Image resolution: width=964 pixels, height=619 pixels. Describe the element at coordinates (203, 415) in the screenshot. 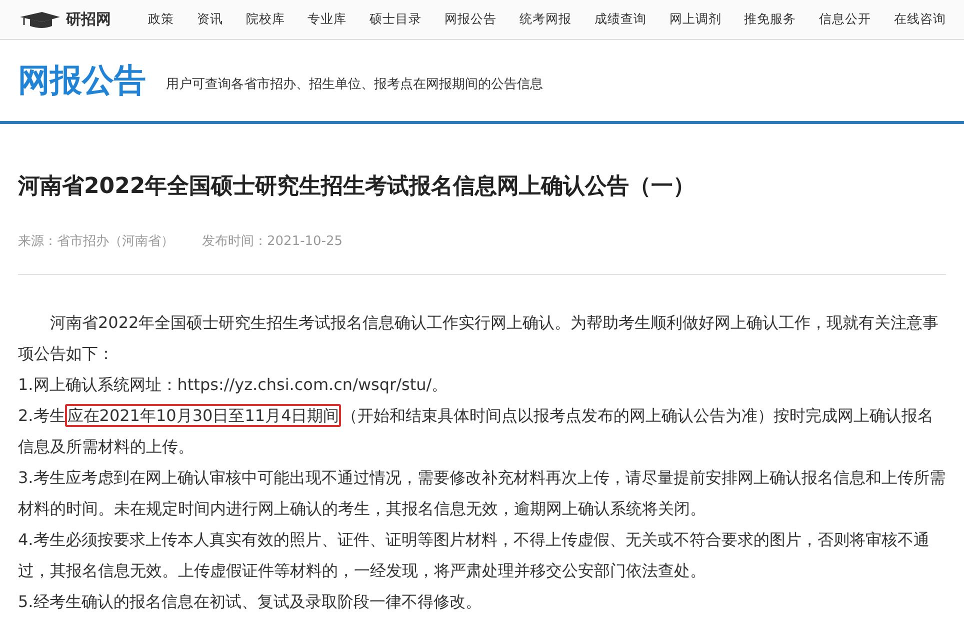

I see `highlight-box: 应在2021年10月30日至11月4日期间` at that location.